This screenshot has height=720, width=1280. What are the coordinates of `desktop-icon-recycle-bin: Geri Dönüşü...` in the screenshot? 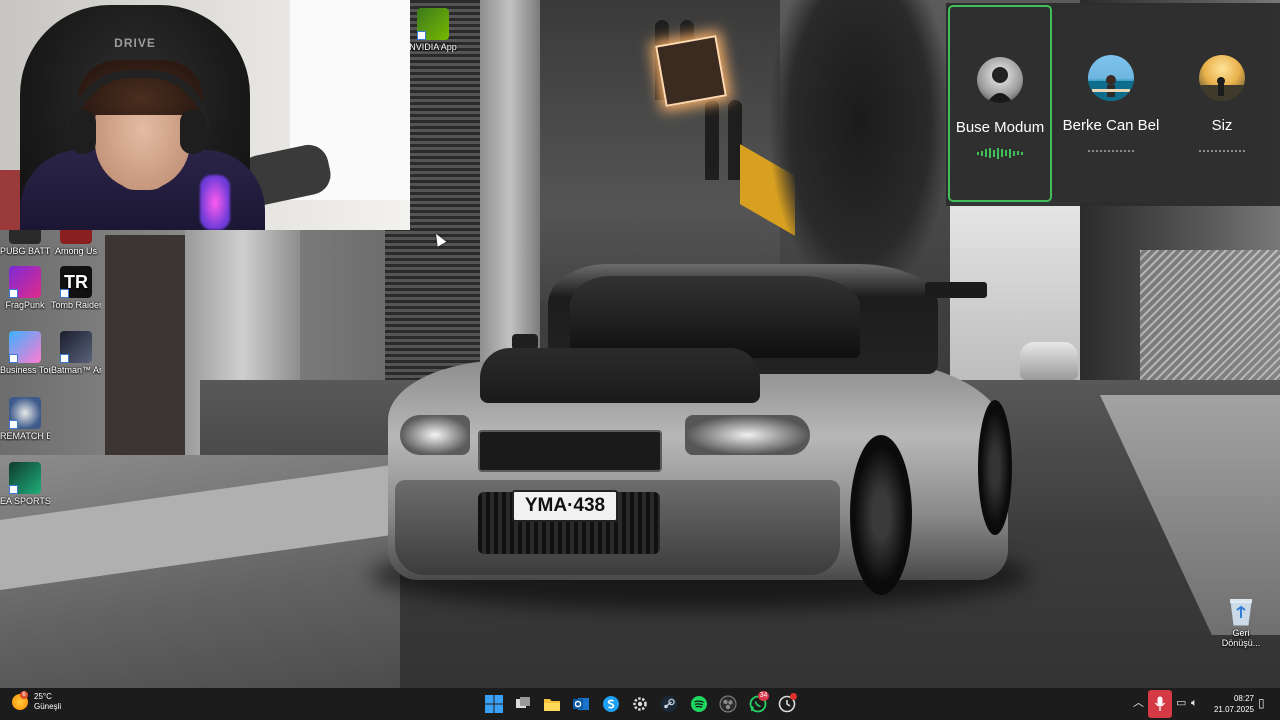 It's located at (1241, 622).